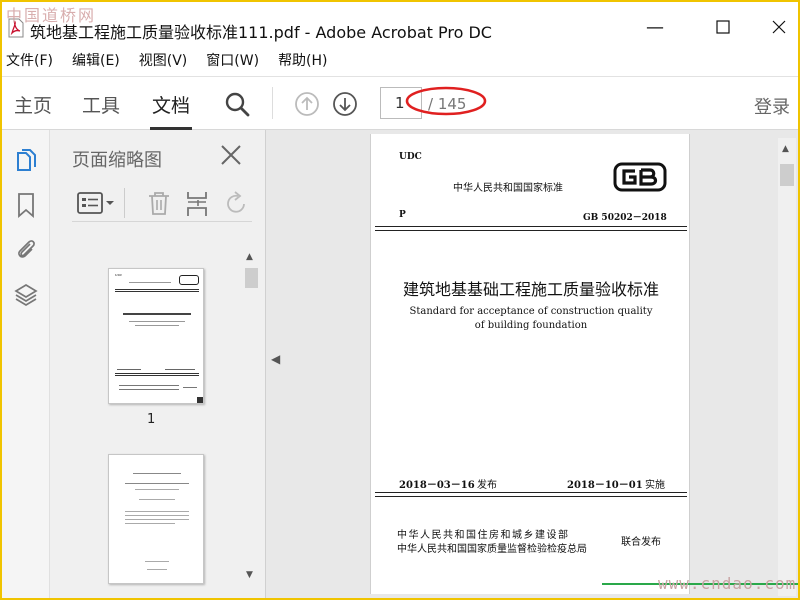 The width and height of the screenshot is (800, 600). Describe the element at coordinates (437, 485) in the screenshot. I see `page-publish-date: 2018－03－16` at that location.